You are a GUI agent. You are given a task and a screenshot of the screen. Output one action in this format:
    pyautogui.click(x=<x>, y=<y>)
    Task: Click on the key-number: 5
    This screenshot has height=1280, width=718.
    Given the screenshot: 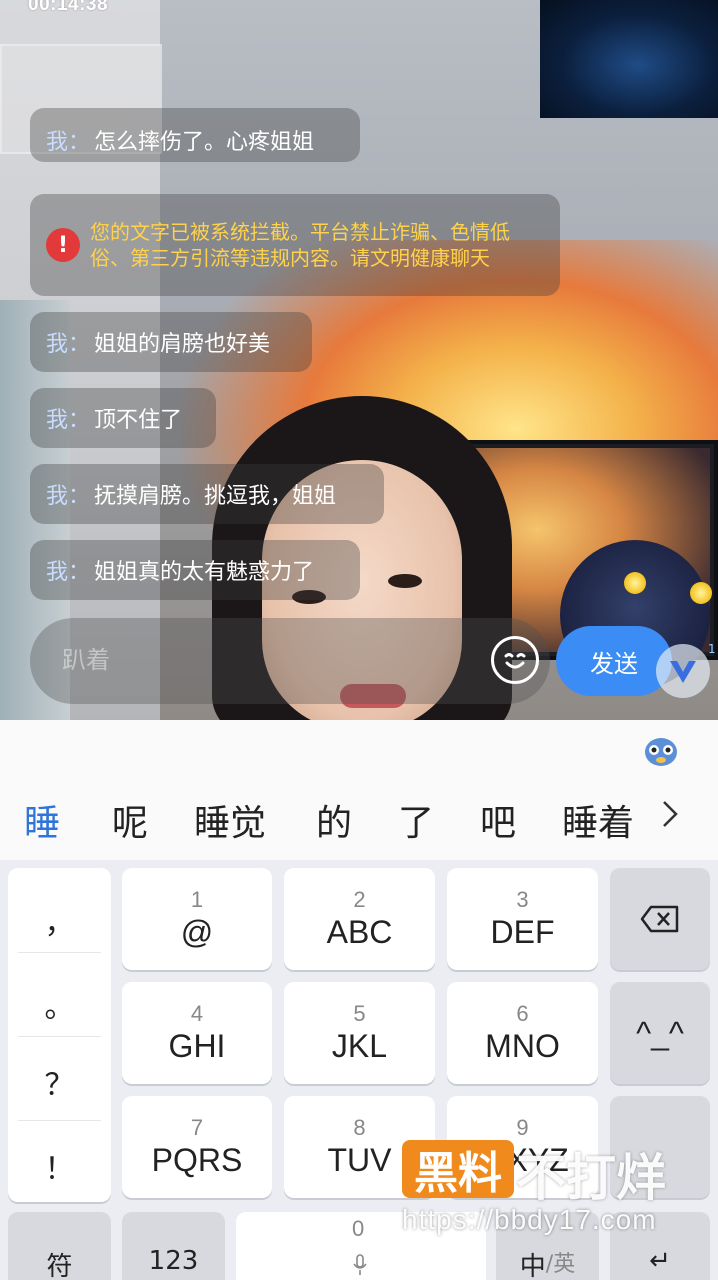 What is the action you would take?
    pyautogui.click(x=359, y=1013)
    